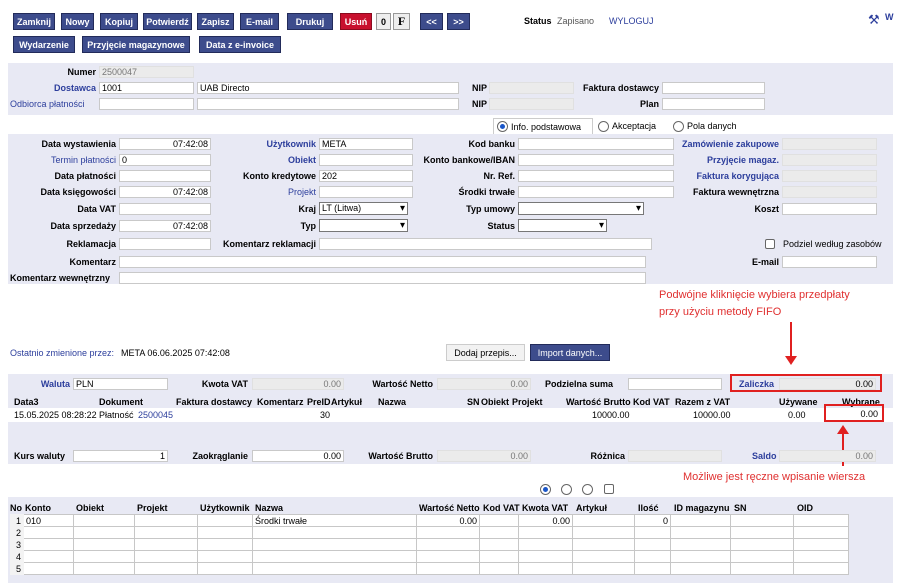  Describe the element at coordinates (727, 144) in the screenshot. I see `purchase-order-label: Zamówienie zakupowe` at that location.